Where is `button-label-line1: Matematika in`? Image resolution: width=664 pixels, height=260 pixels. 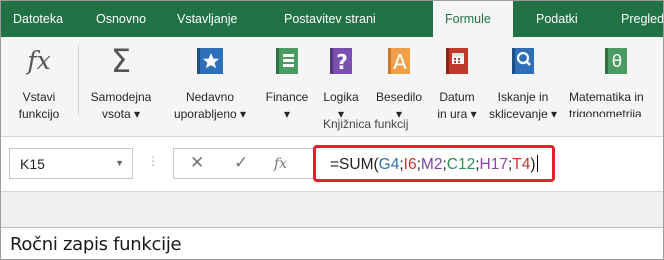
button-label-line1: Matematika in is located at coordinates (606, 97).